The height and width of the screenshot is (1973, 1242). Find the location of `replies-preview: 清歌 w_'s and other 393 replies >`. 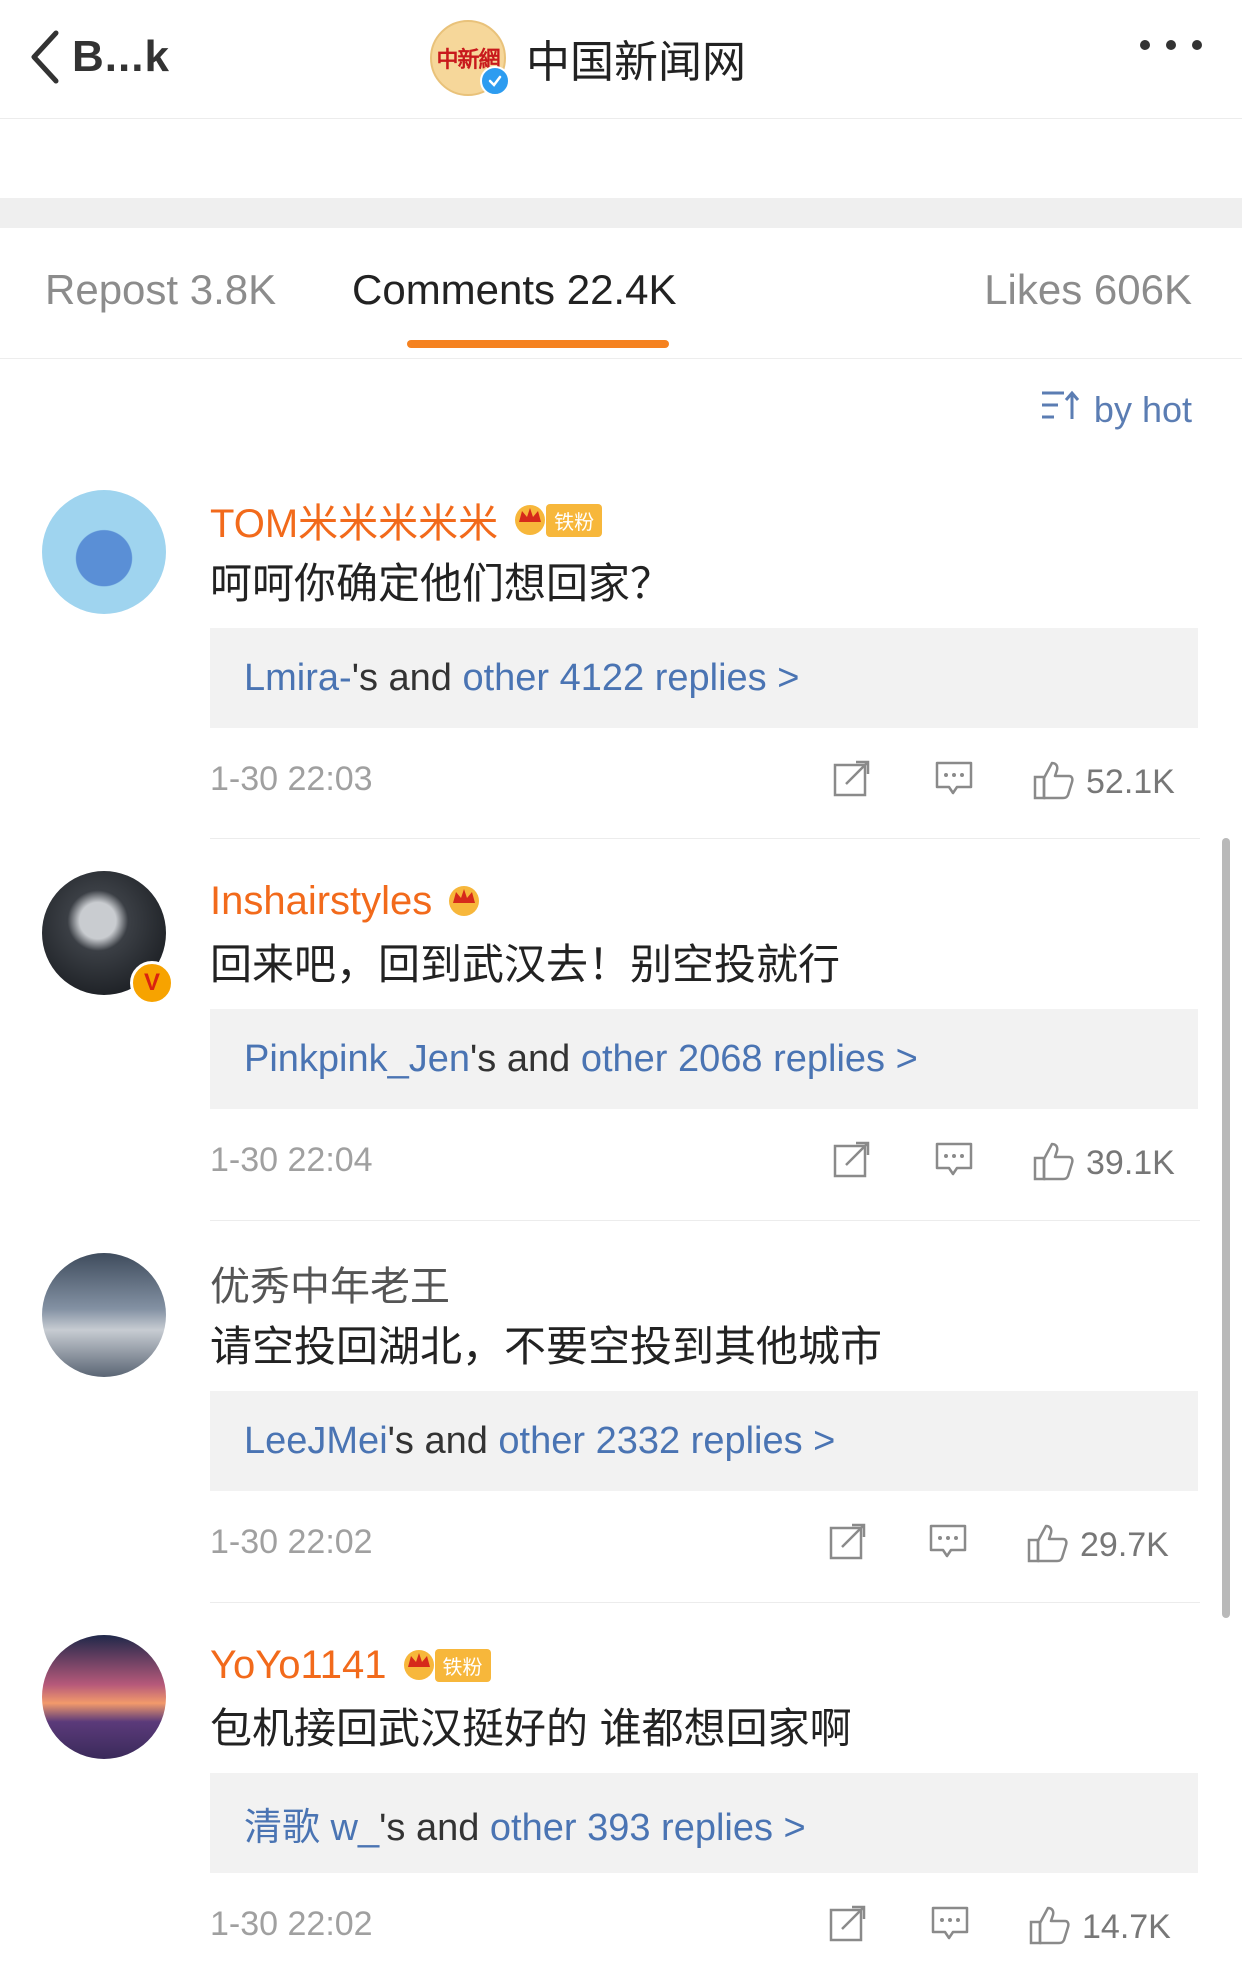

replies-preview: 清歌 w_'s and other 393 replies > is located at coordinates (704, 1823).